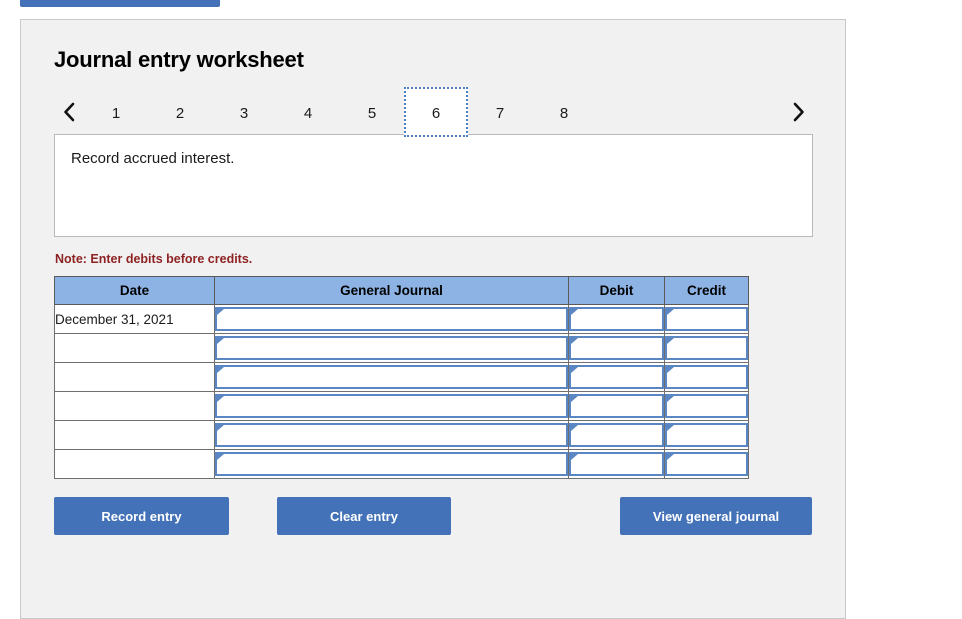 Image resolution: width=962 pixels, height=619 pixels. What do you see at coordinates (179, 59) in the screenshot?
I see `page-title: Journal entry worksheet` at bounding box center [179, 59].